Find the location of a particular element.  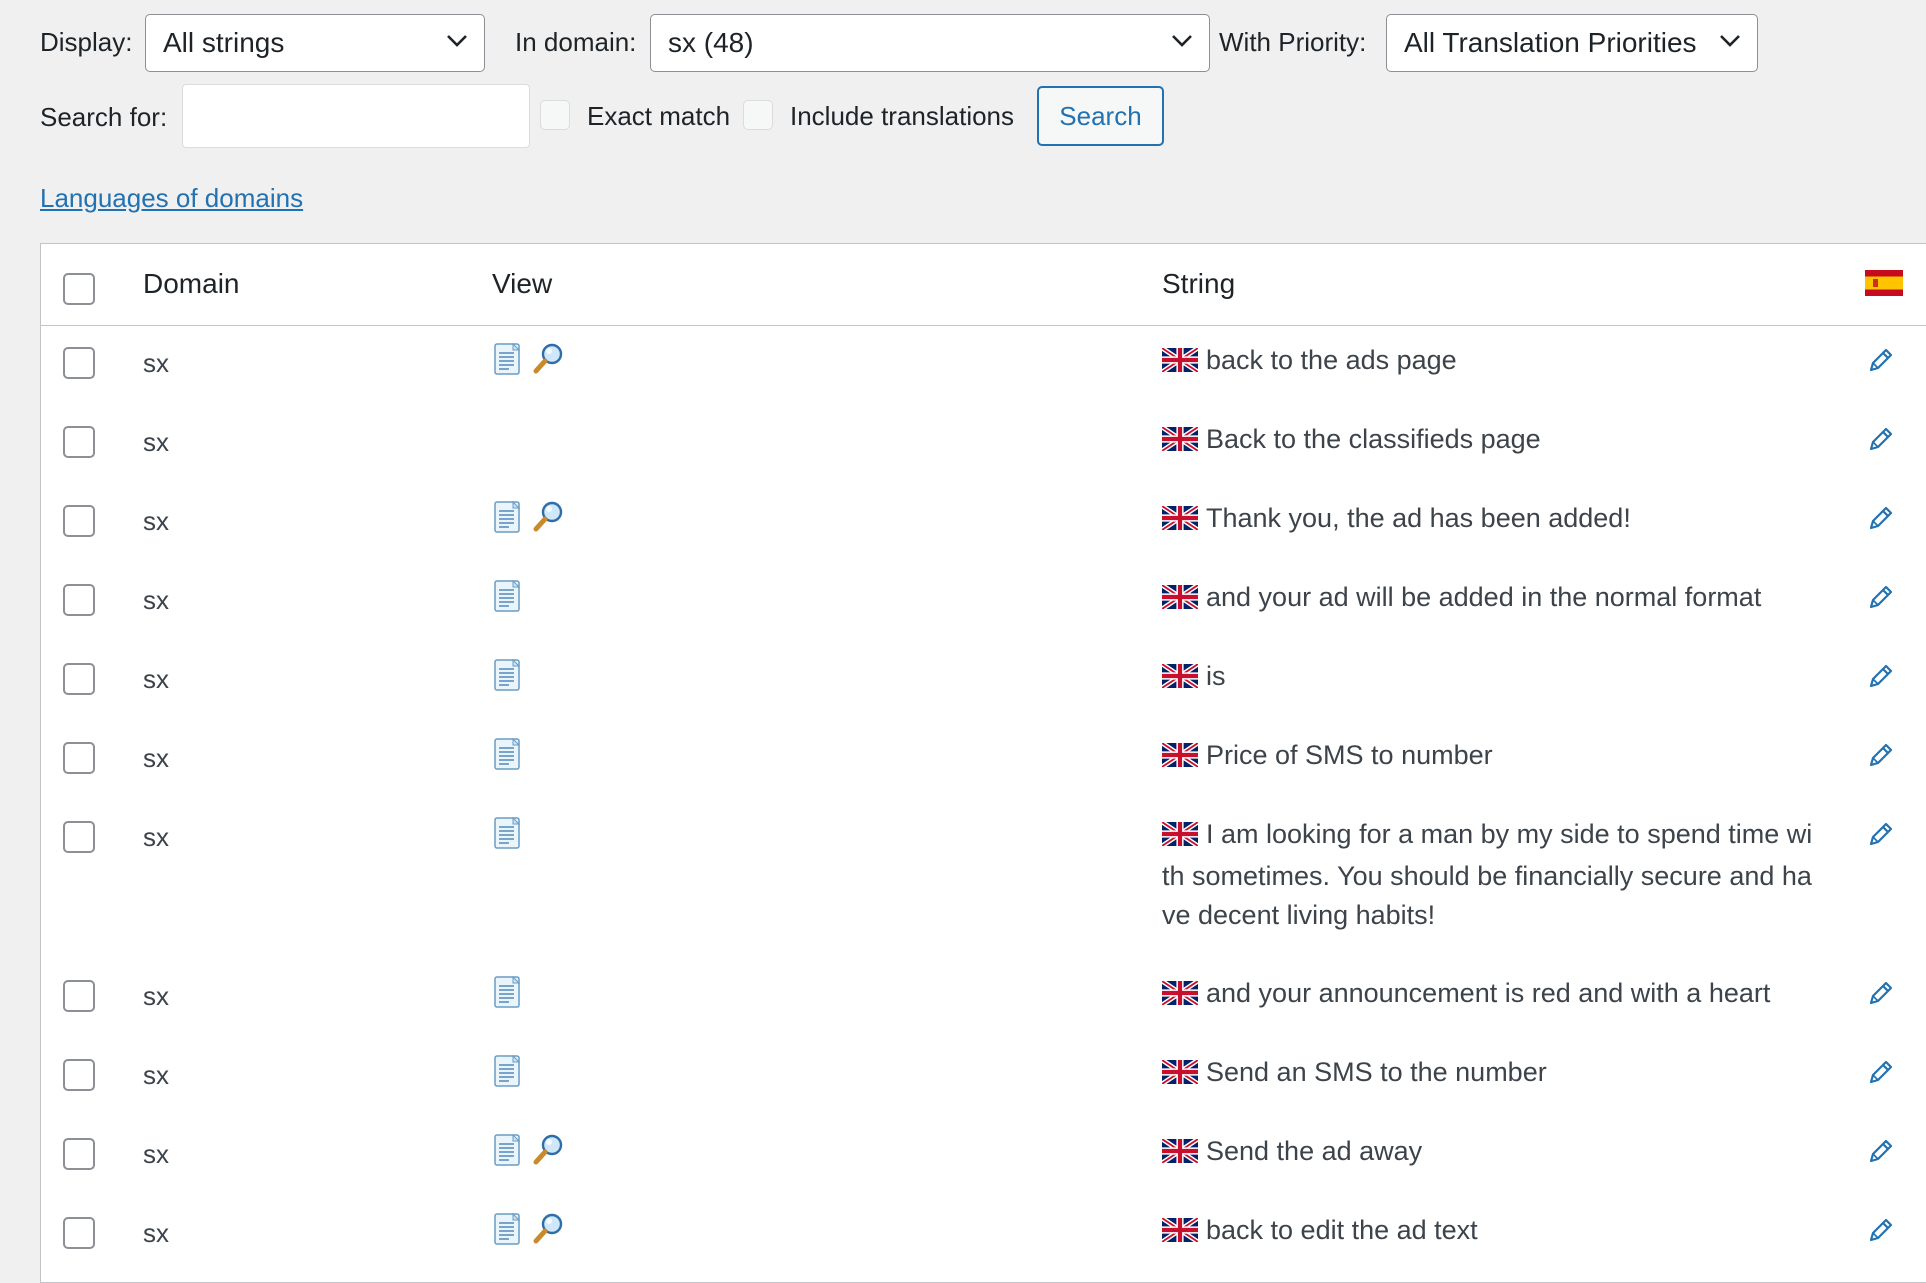

row-string-text: is is located at coordinates (1216, 676).